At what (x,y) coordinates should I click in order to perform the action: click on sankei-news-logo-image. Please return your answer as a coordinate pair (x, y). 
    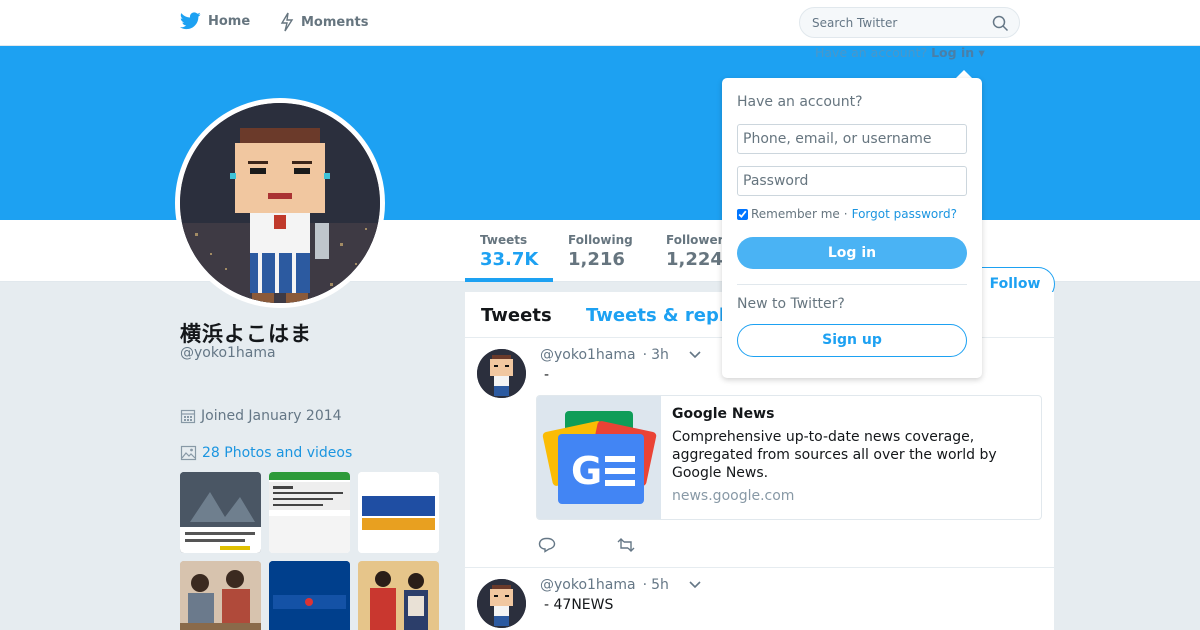
    Looking at the image, I should click on (309, 595).